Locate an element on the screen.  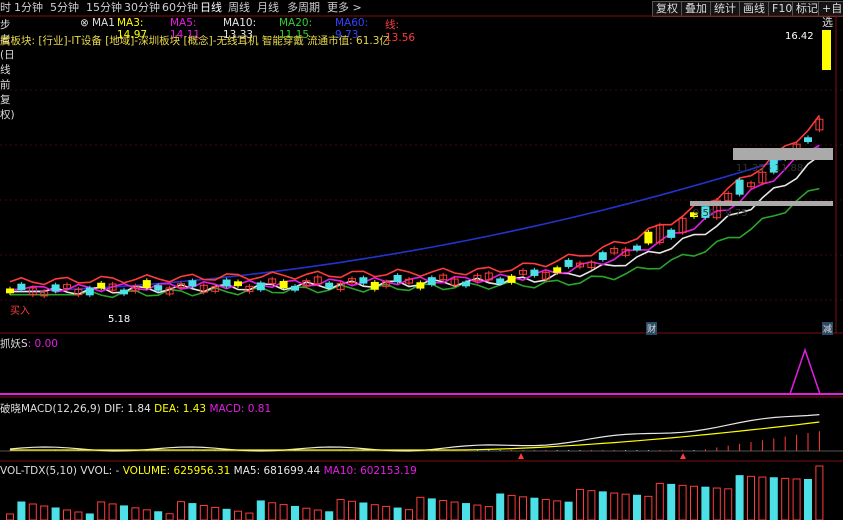
zone1-band is located at coordinates (783, 154).